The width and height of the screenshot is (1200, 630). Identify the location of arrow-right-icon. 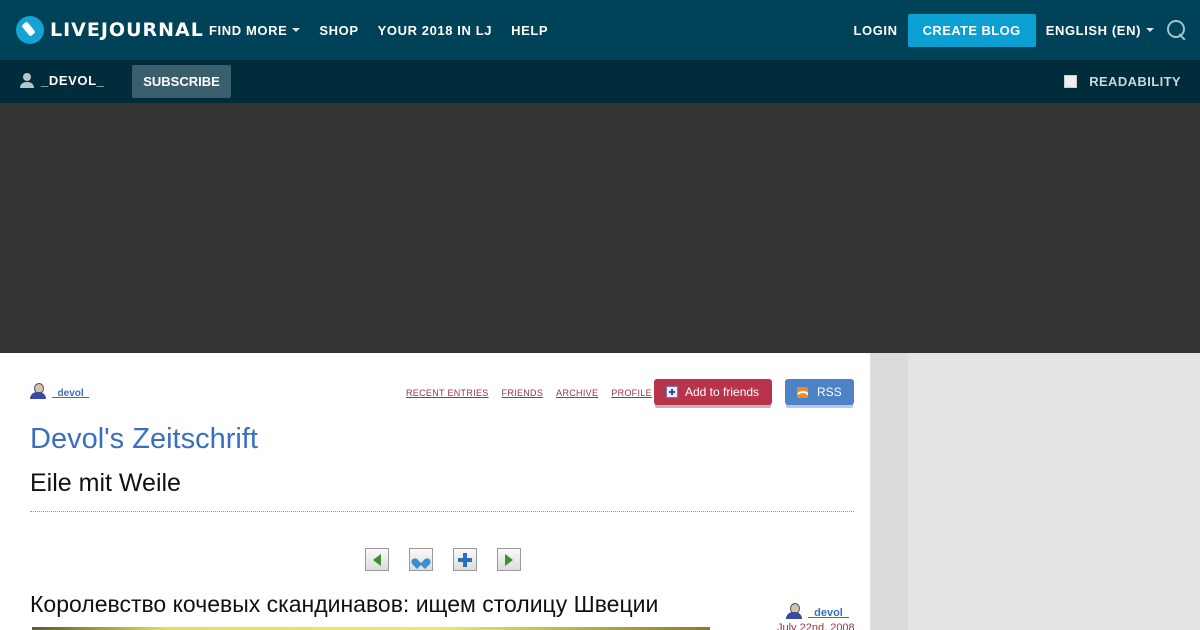
(509, 559).